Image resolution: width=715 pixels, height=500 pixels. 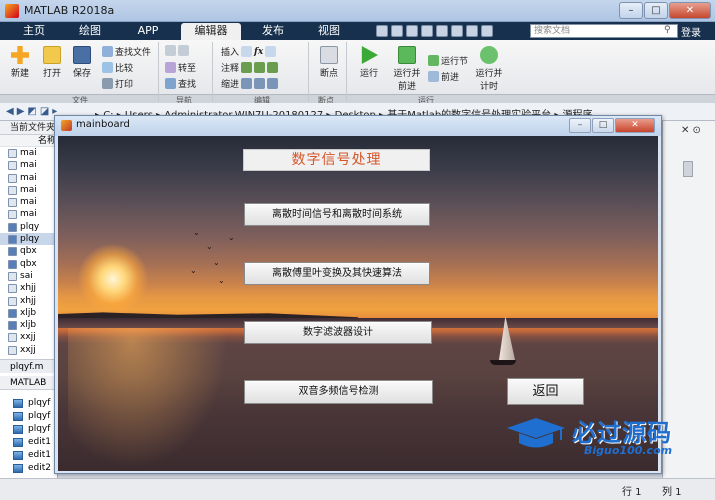 I want to click on back-button: 返回, so click(x=545, y=391).